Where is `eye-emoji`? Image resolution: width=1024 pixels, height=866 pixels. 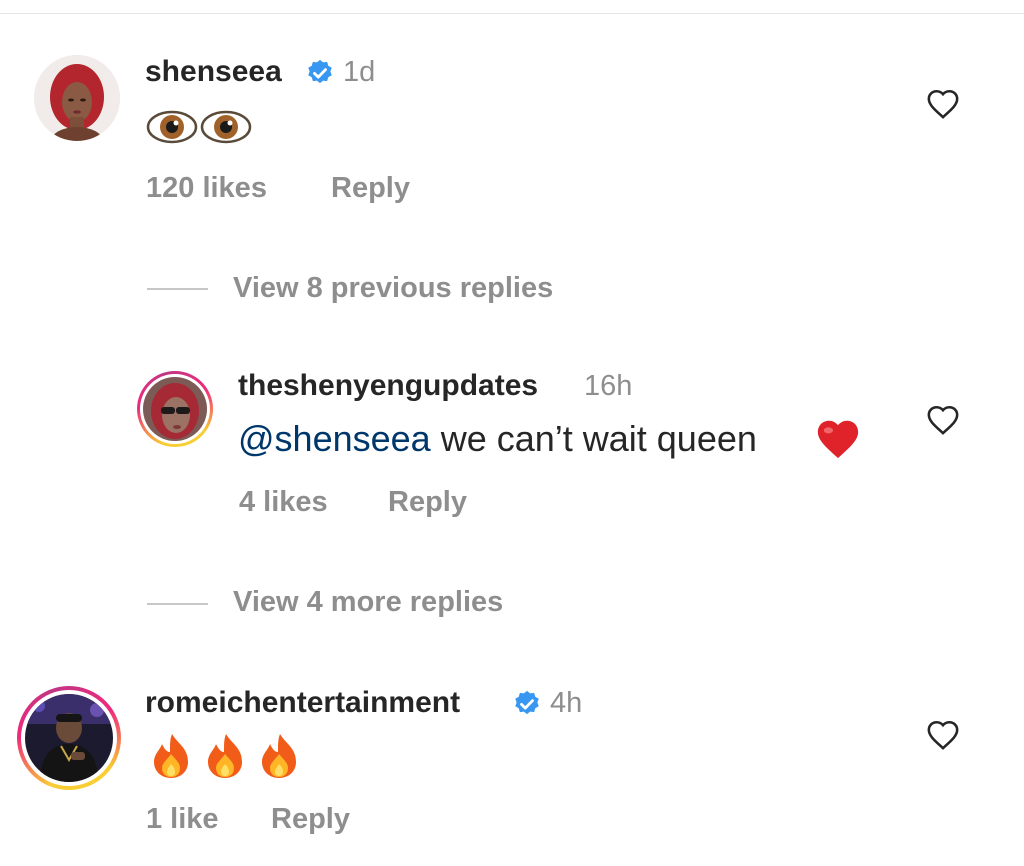
eye-emoji is located at coordinates (199, 127).